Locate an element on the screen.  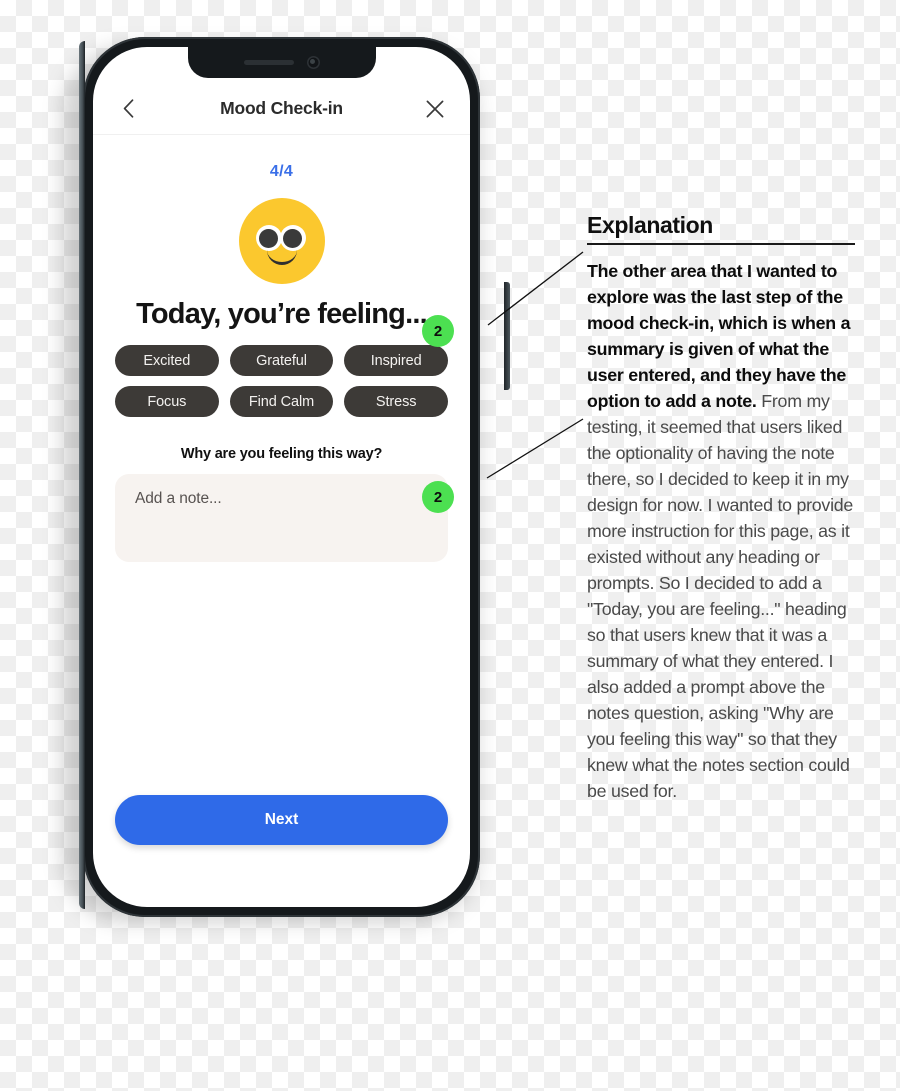
mood-chip-inspired: Inspired is located at coordinates (396, 360).